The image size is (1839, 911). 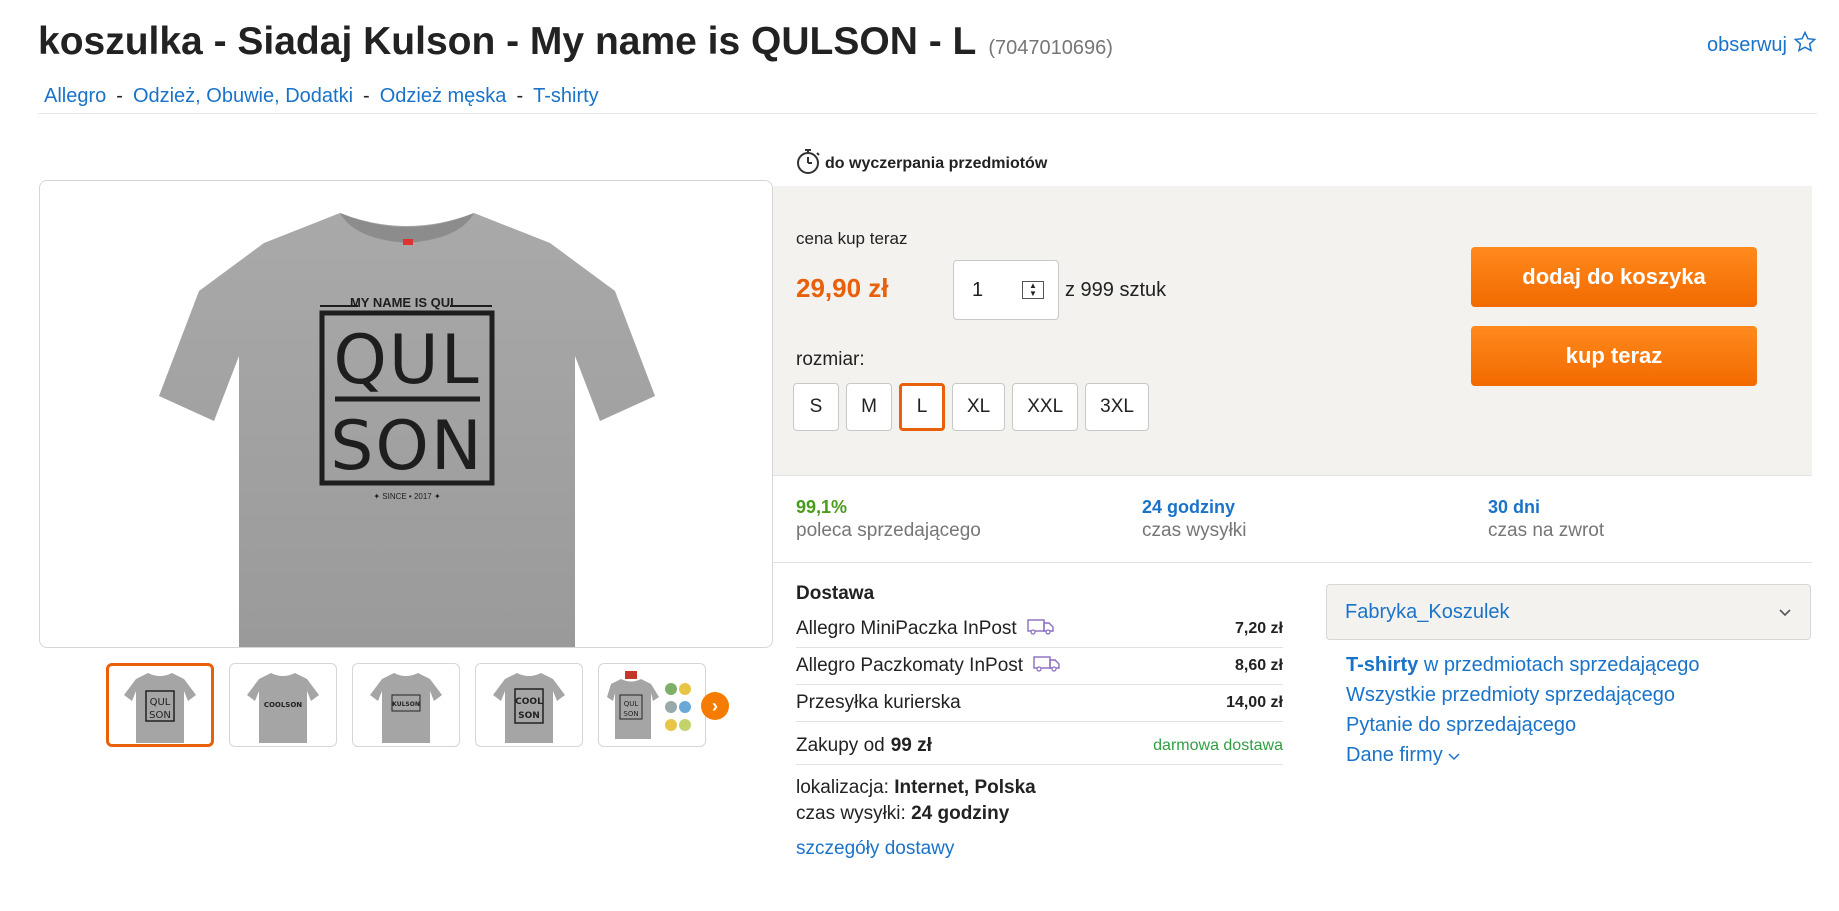 What do you see at coordinates (842, 787) in the screenshot?
I see `location-label: lokalizacja:` at bounding box center [842, 787].